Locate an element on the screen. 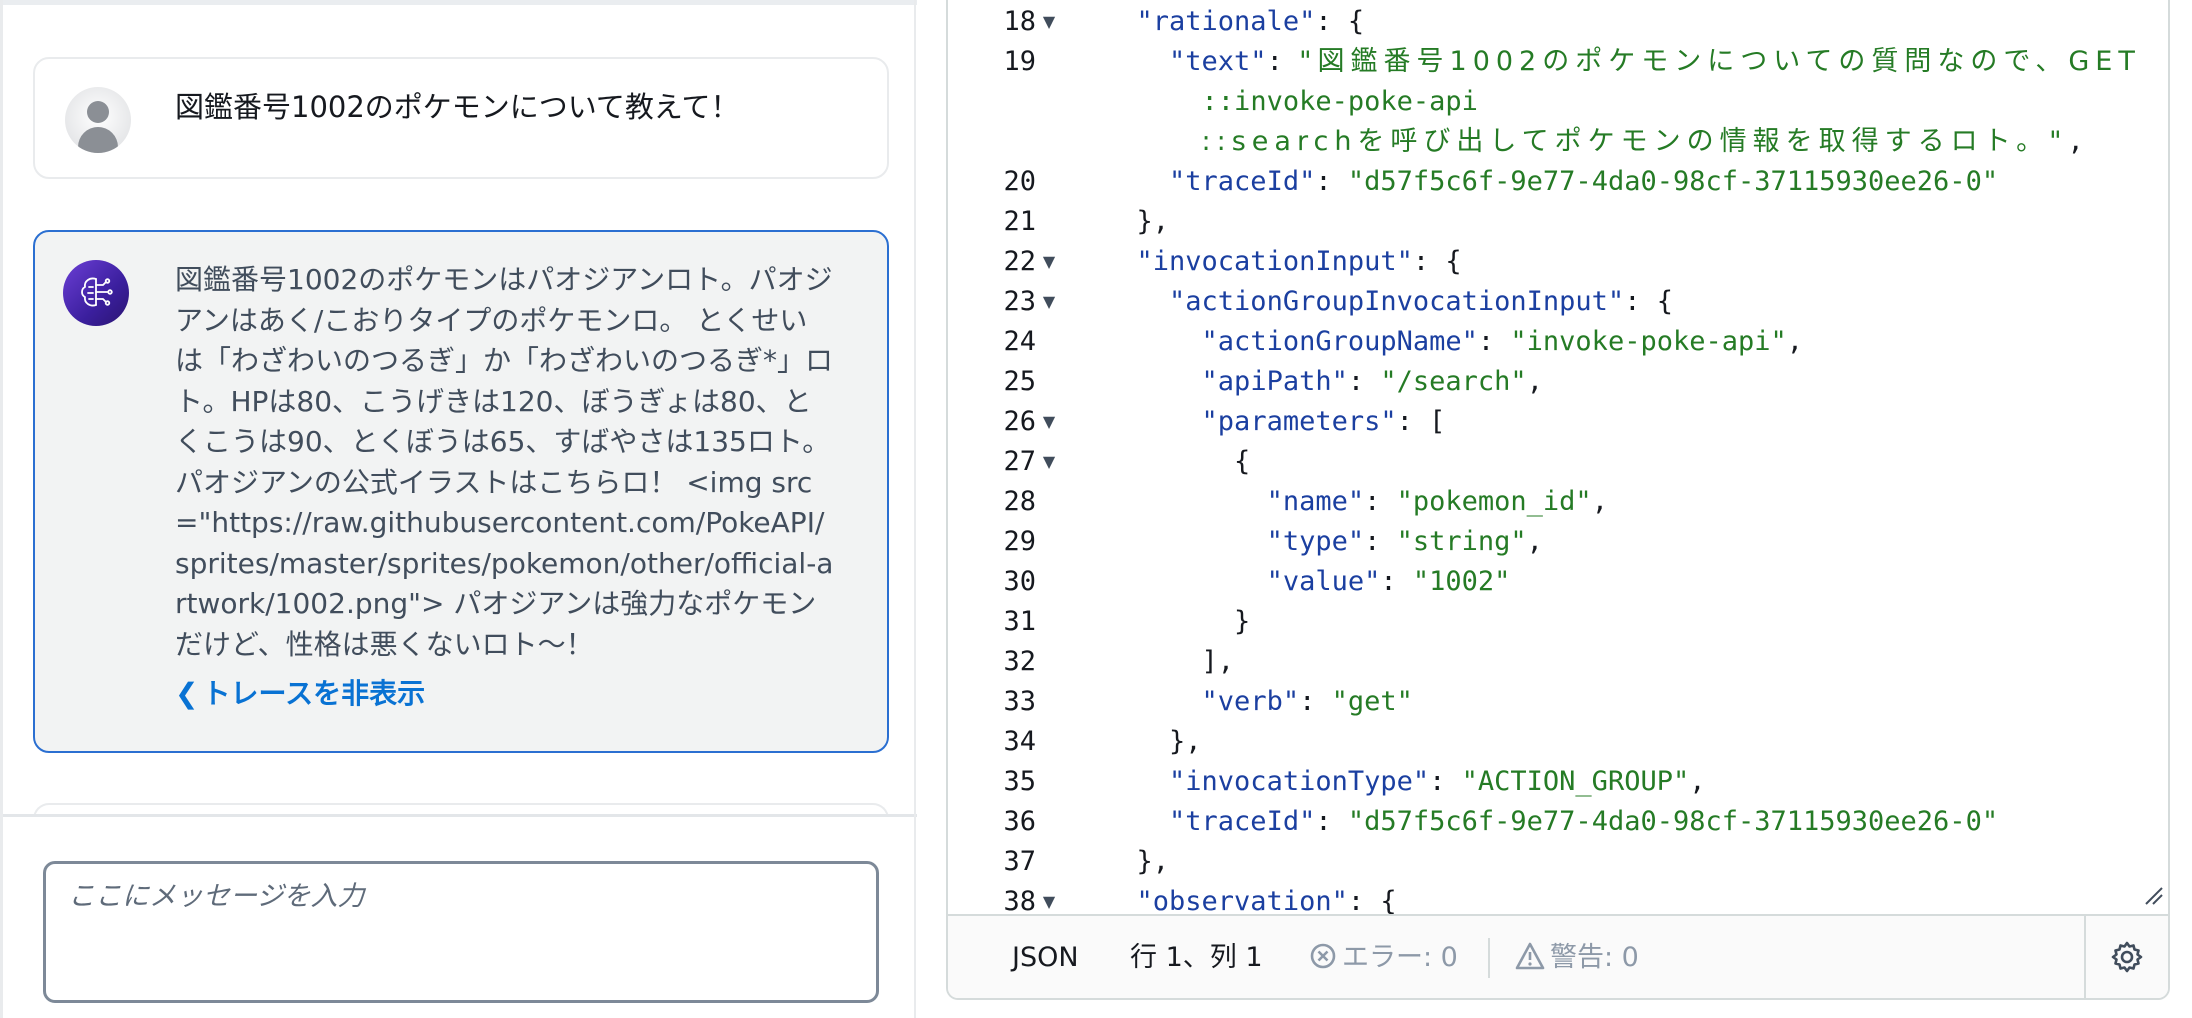 This screenshot has height=1018, width=2192. composer is located at coordinates (460, 916).